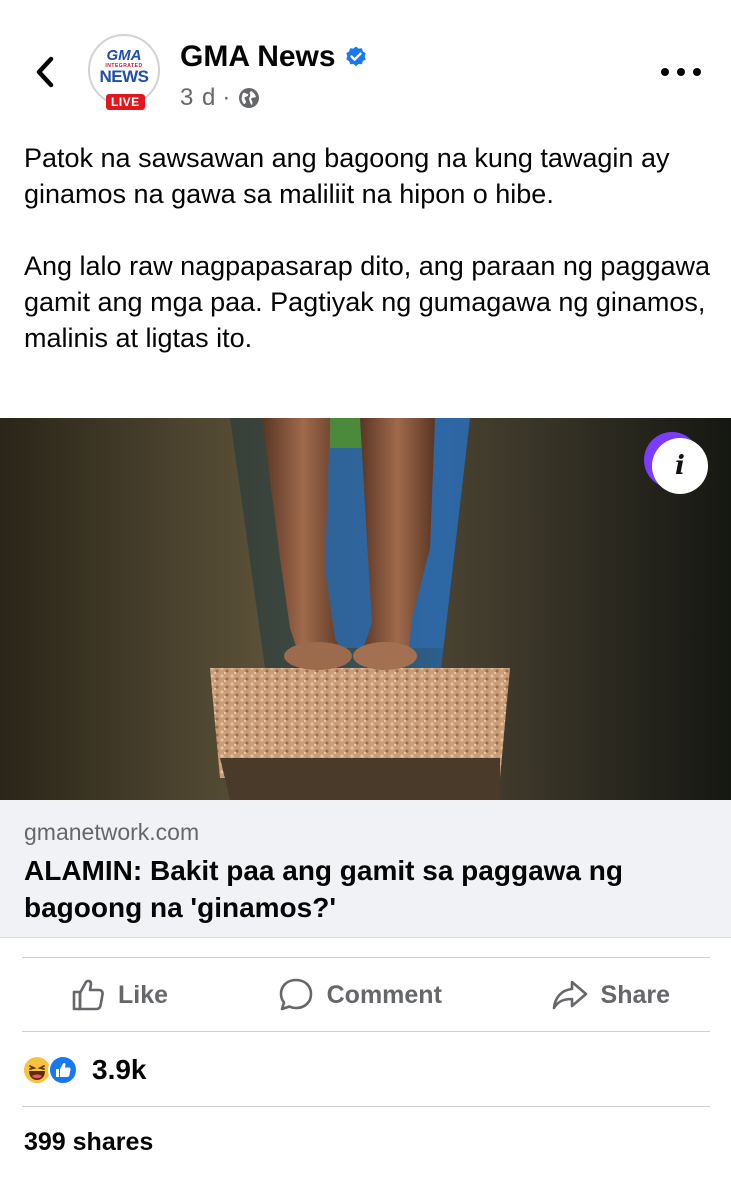 The height and width of the screenshot is (1200, 731). Describe the element at coordinates (249, 98) in the screenshot. I see `globe-icon` at that location.